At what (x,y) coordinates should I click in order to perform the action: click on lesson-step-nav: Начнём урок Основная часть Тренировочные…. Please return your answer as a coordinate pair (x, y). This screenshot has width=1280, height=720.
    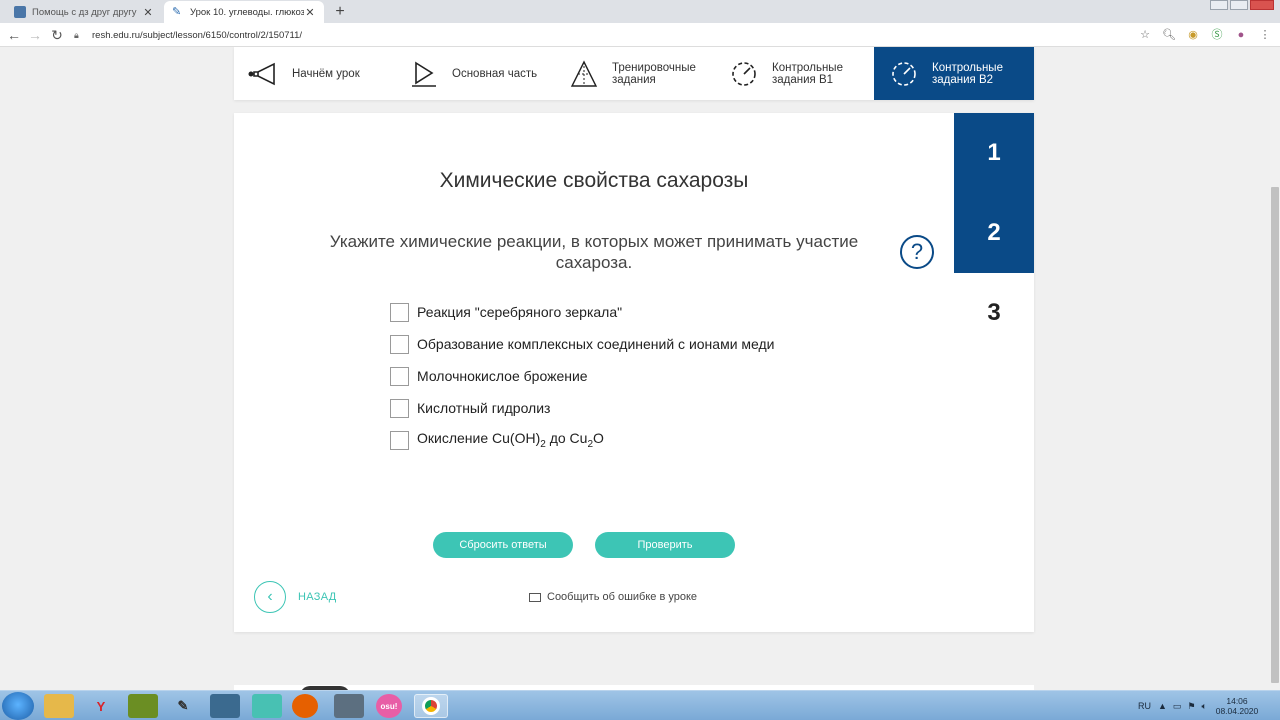
    Looking at the image, I should click on (634, 73).